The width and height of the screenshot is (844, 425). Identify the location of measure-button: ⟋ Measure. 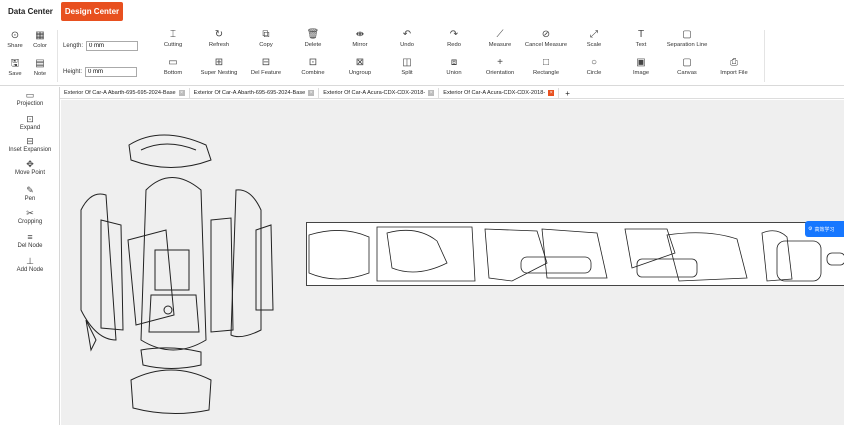
(500, 41).